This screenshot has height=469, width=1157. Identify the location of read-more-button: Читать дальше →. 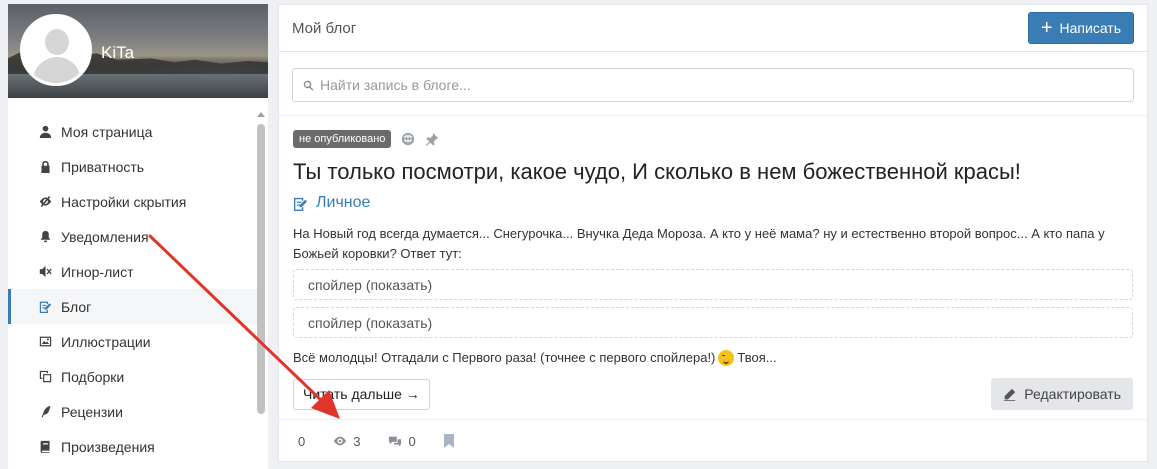
(361, 394).